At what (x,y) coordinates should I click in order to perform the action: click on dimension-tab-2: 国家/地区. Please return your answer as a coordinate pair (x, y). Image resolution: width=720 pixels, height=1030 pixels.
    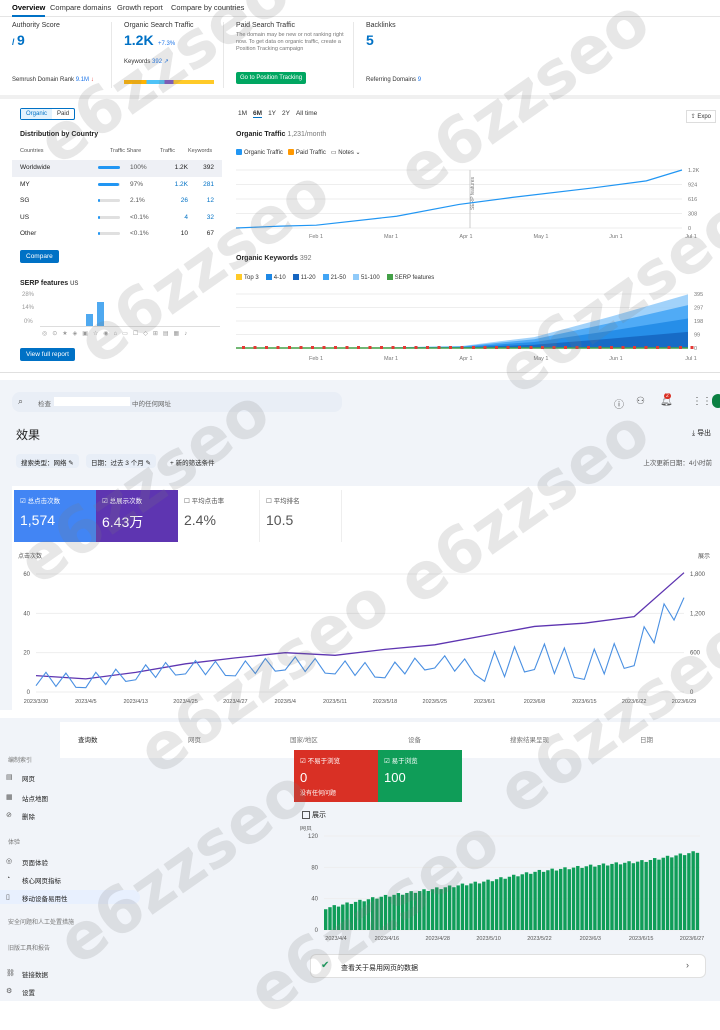
    Looking at the image, I should click on (304, 739).